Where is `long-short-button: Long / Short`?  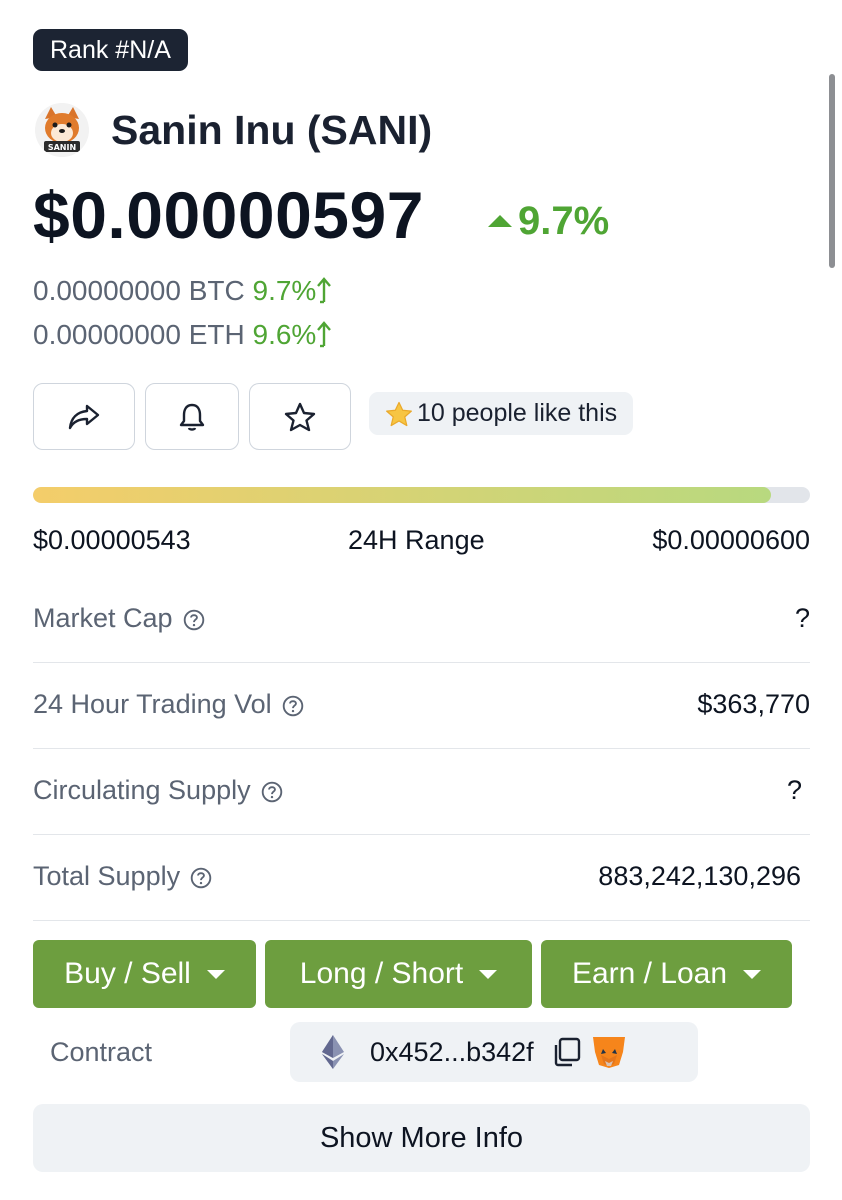 long-short-button: Long / Short is located at coordinates (398, 974).